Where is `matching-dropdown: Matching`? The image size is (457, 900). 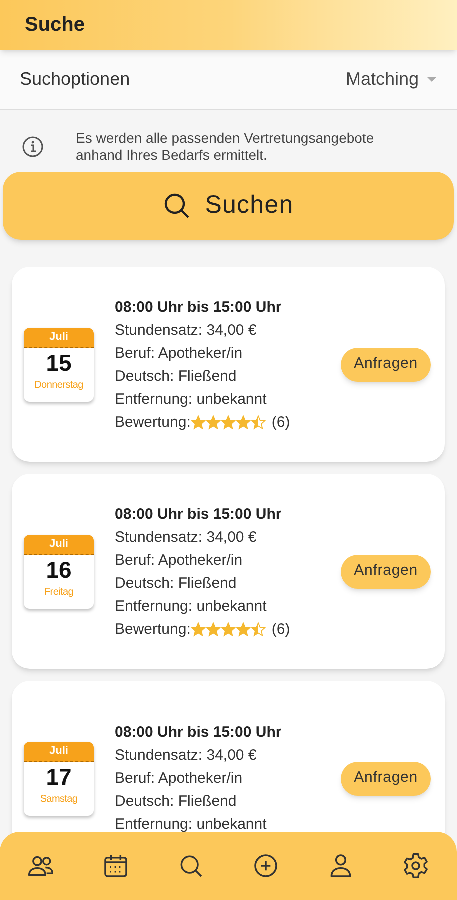 matching-dropdown: Matching is located at coordinates (391, 79).